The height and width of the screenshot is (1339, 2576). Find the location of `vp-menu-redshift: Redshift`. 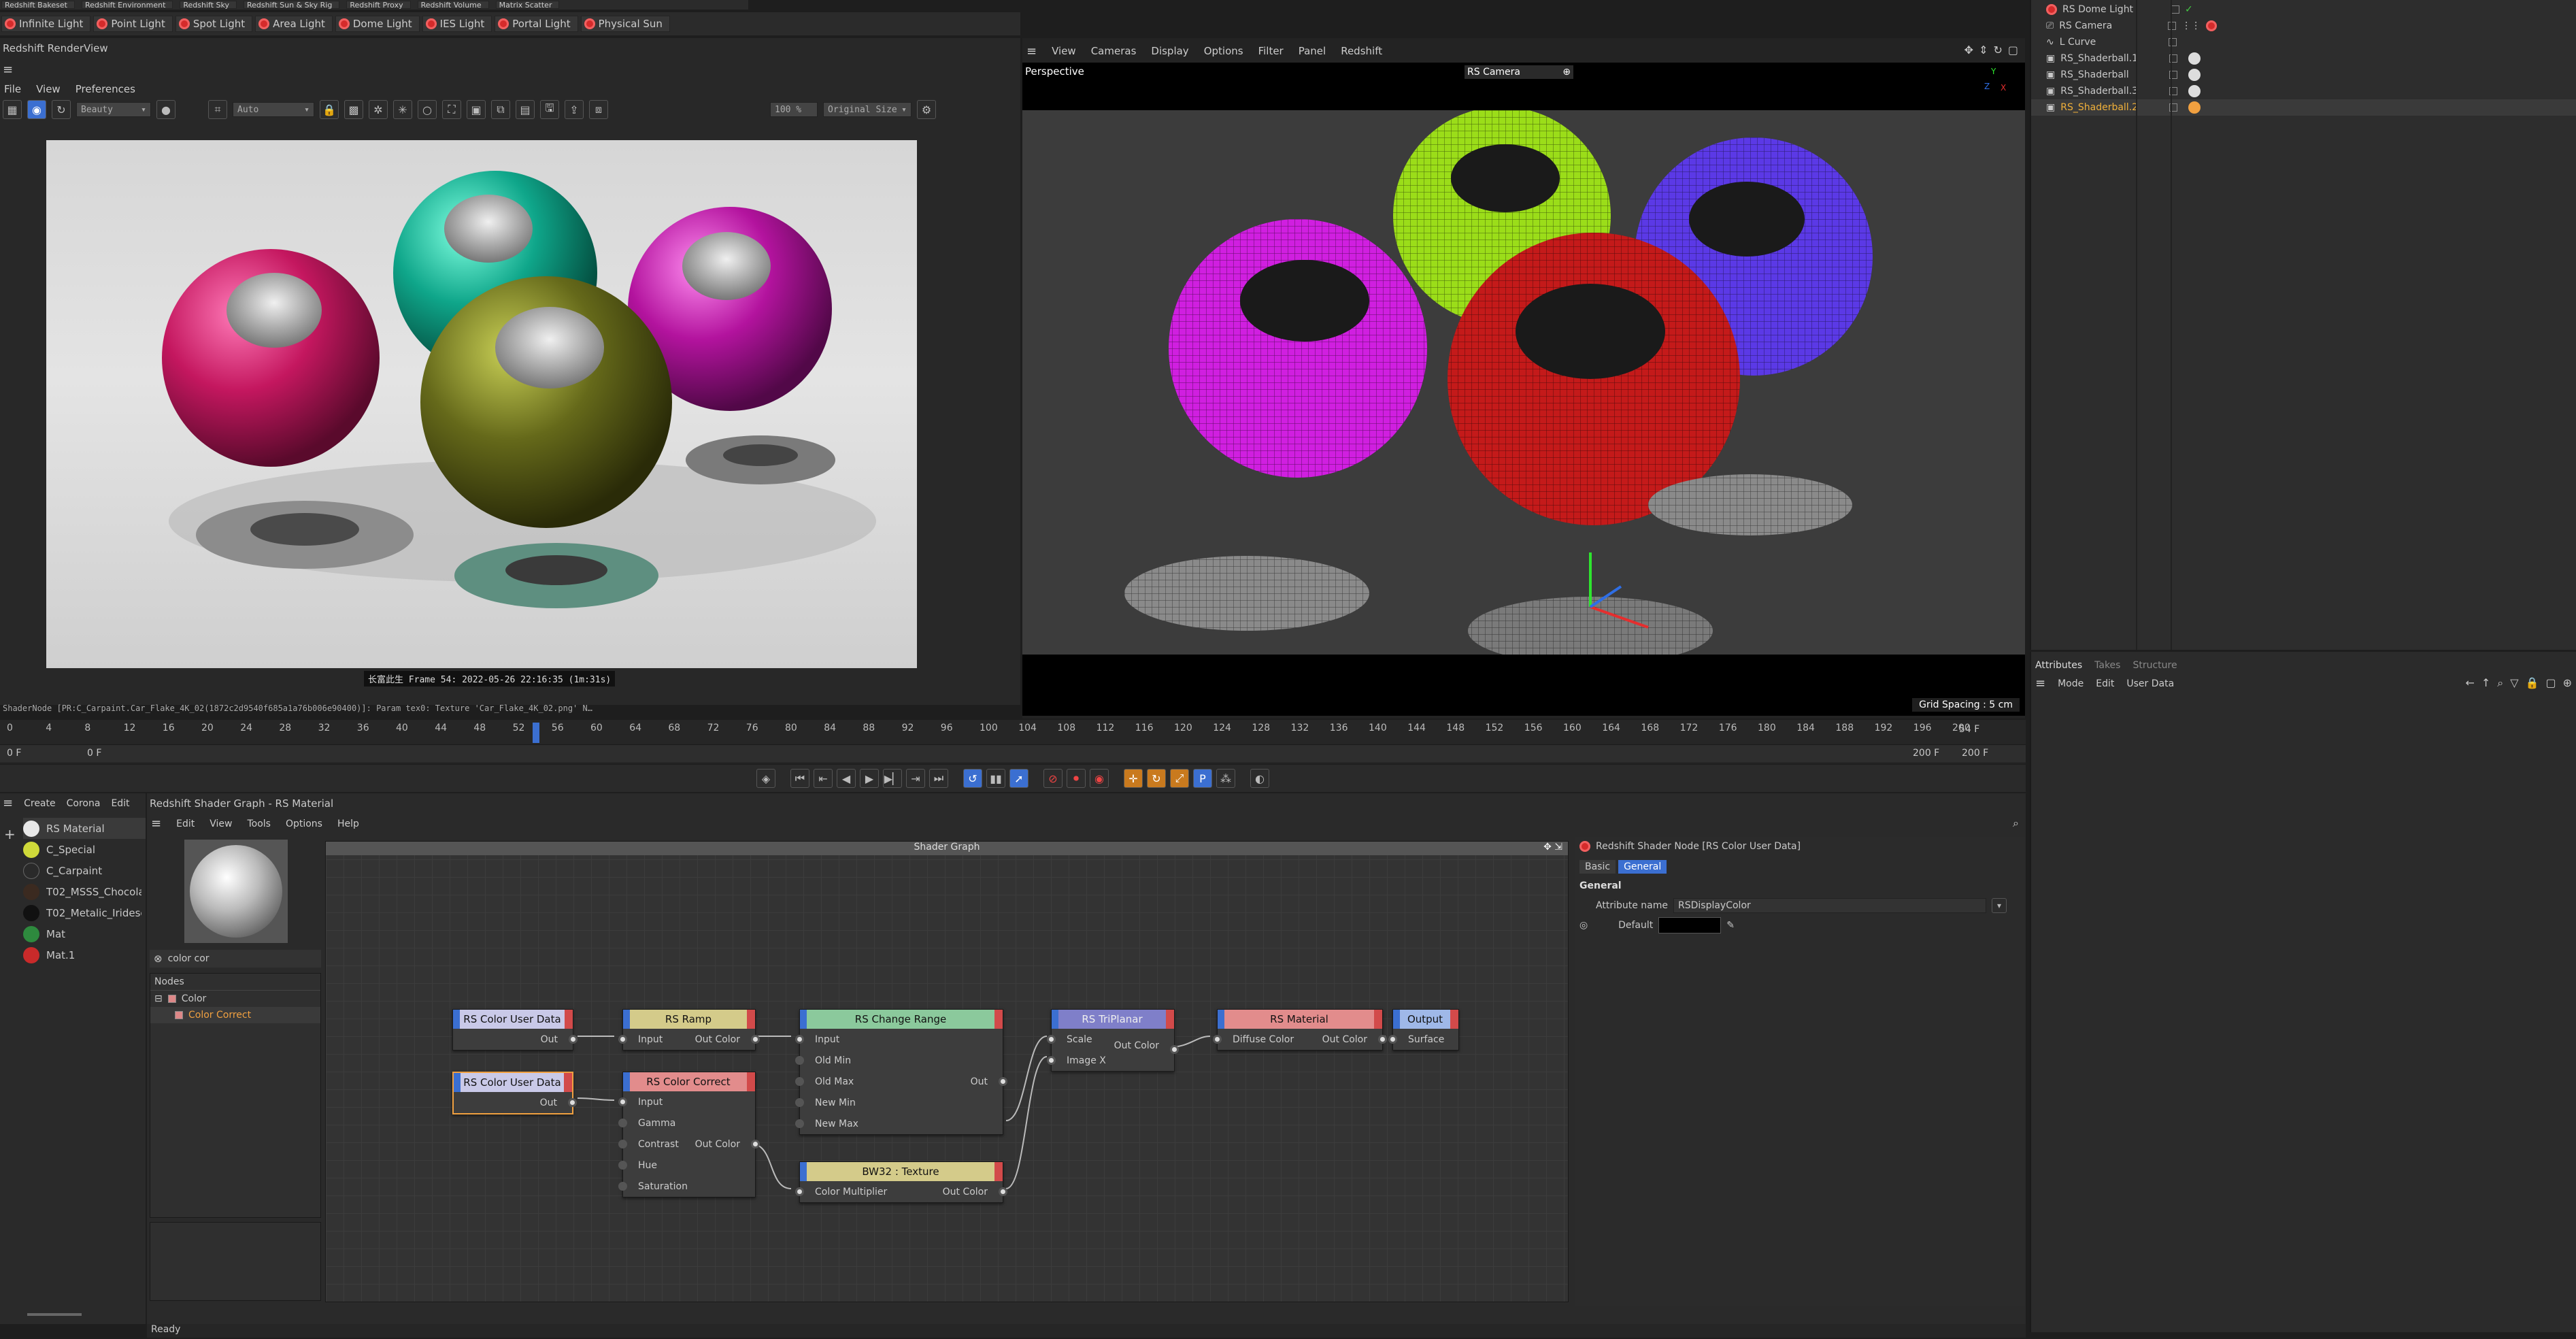

vp-menu-redshift: Redshift is located at coordinates (1361, 51).